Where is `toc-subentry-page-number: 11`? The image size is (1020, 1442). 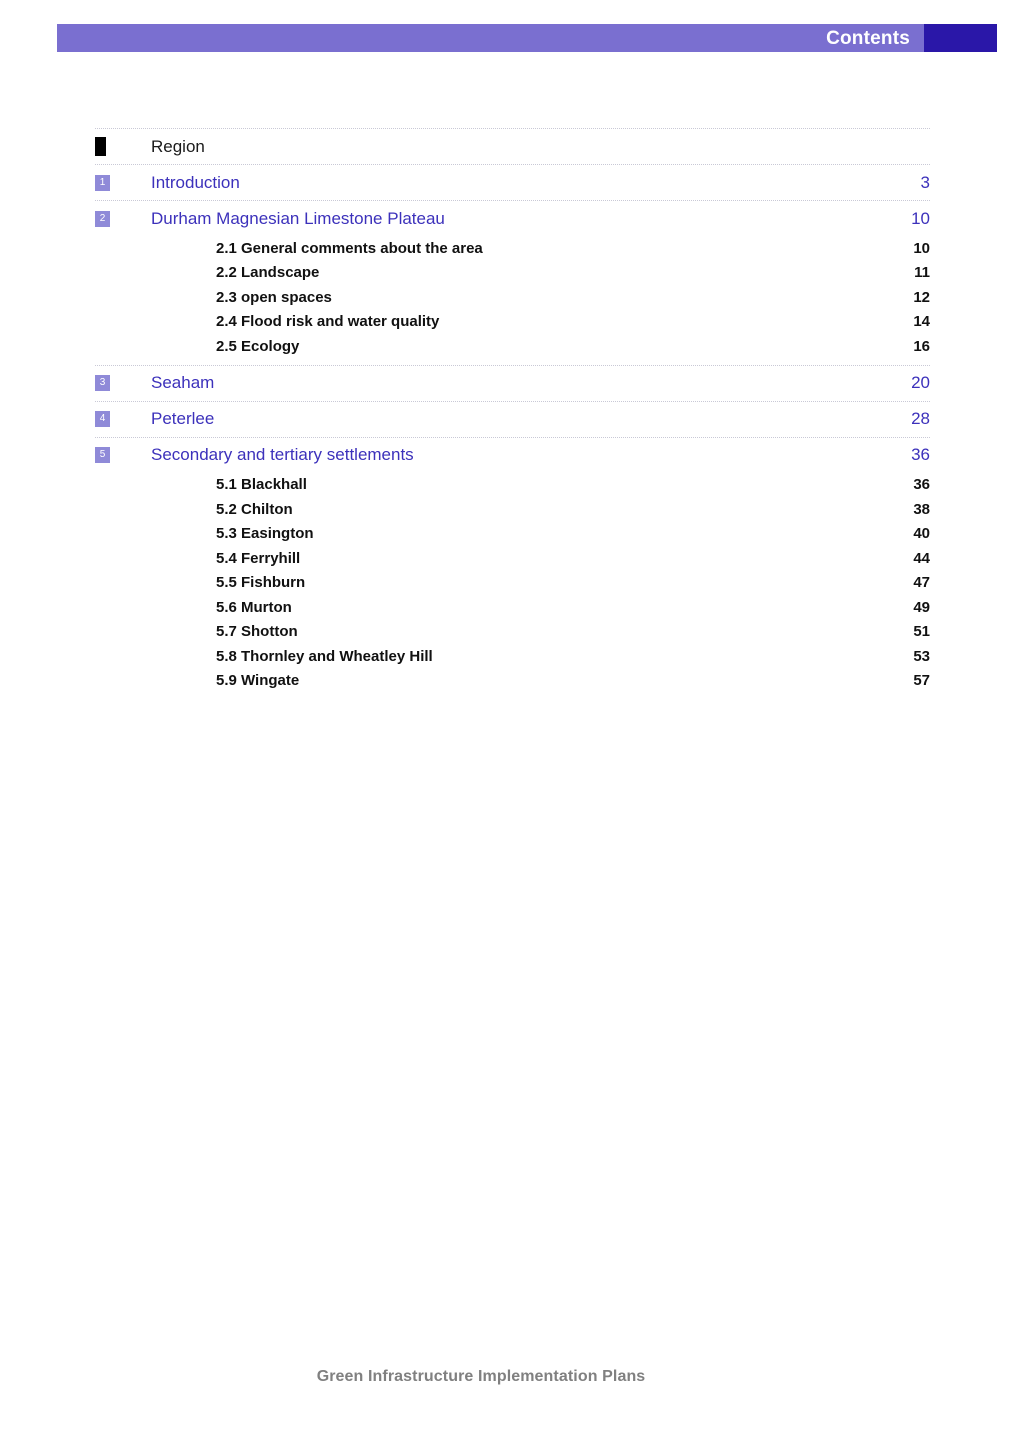 toc-subentry-page-number: 11 is located at coordinates (922, 273).